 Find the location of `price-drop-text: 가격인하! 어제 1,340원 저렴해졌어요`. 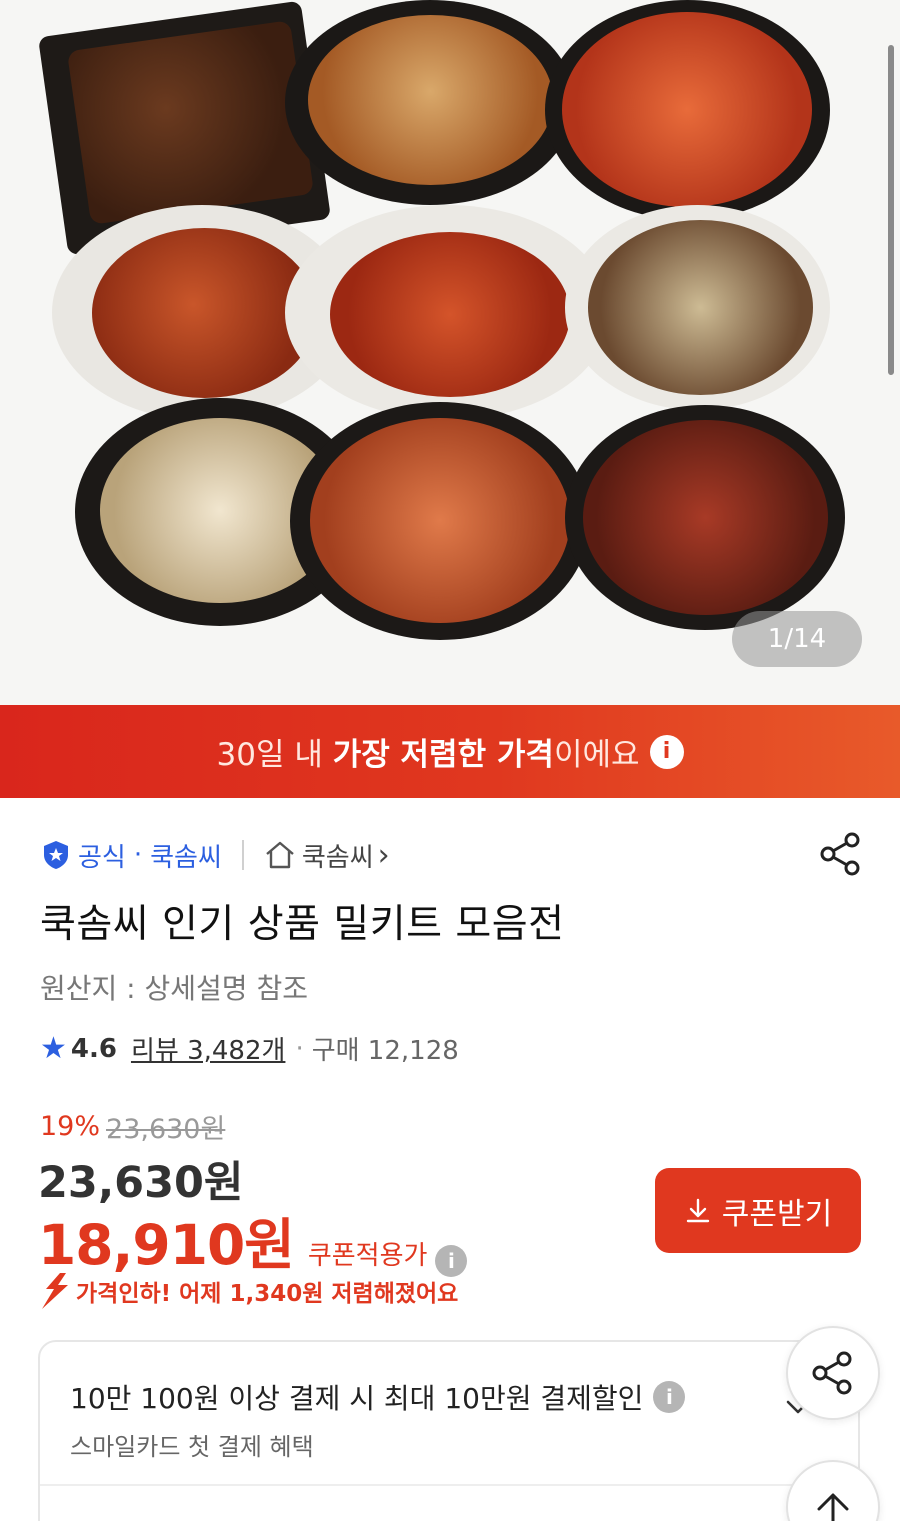

price-drop-text: 가격인하! 어제 1,340원 저렴해졌어요 is located at coordinates (267, 1294).